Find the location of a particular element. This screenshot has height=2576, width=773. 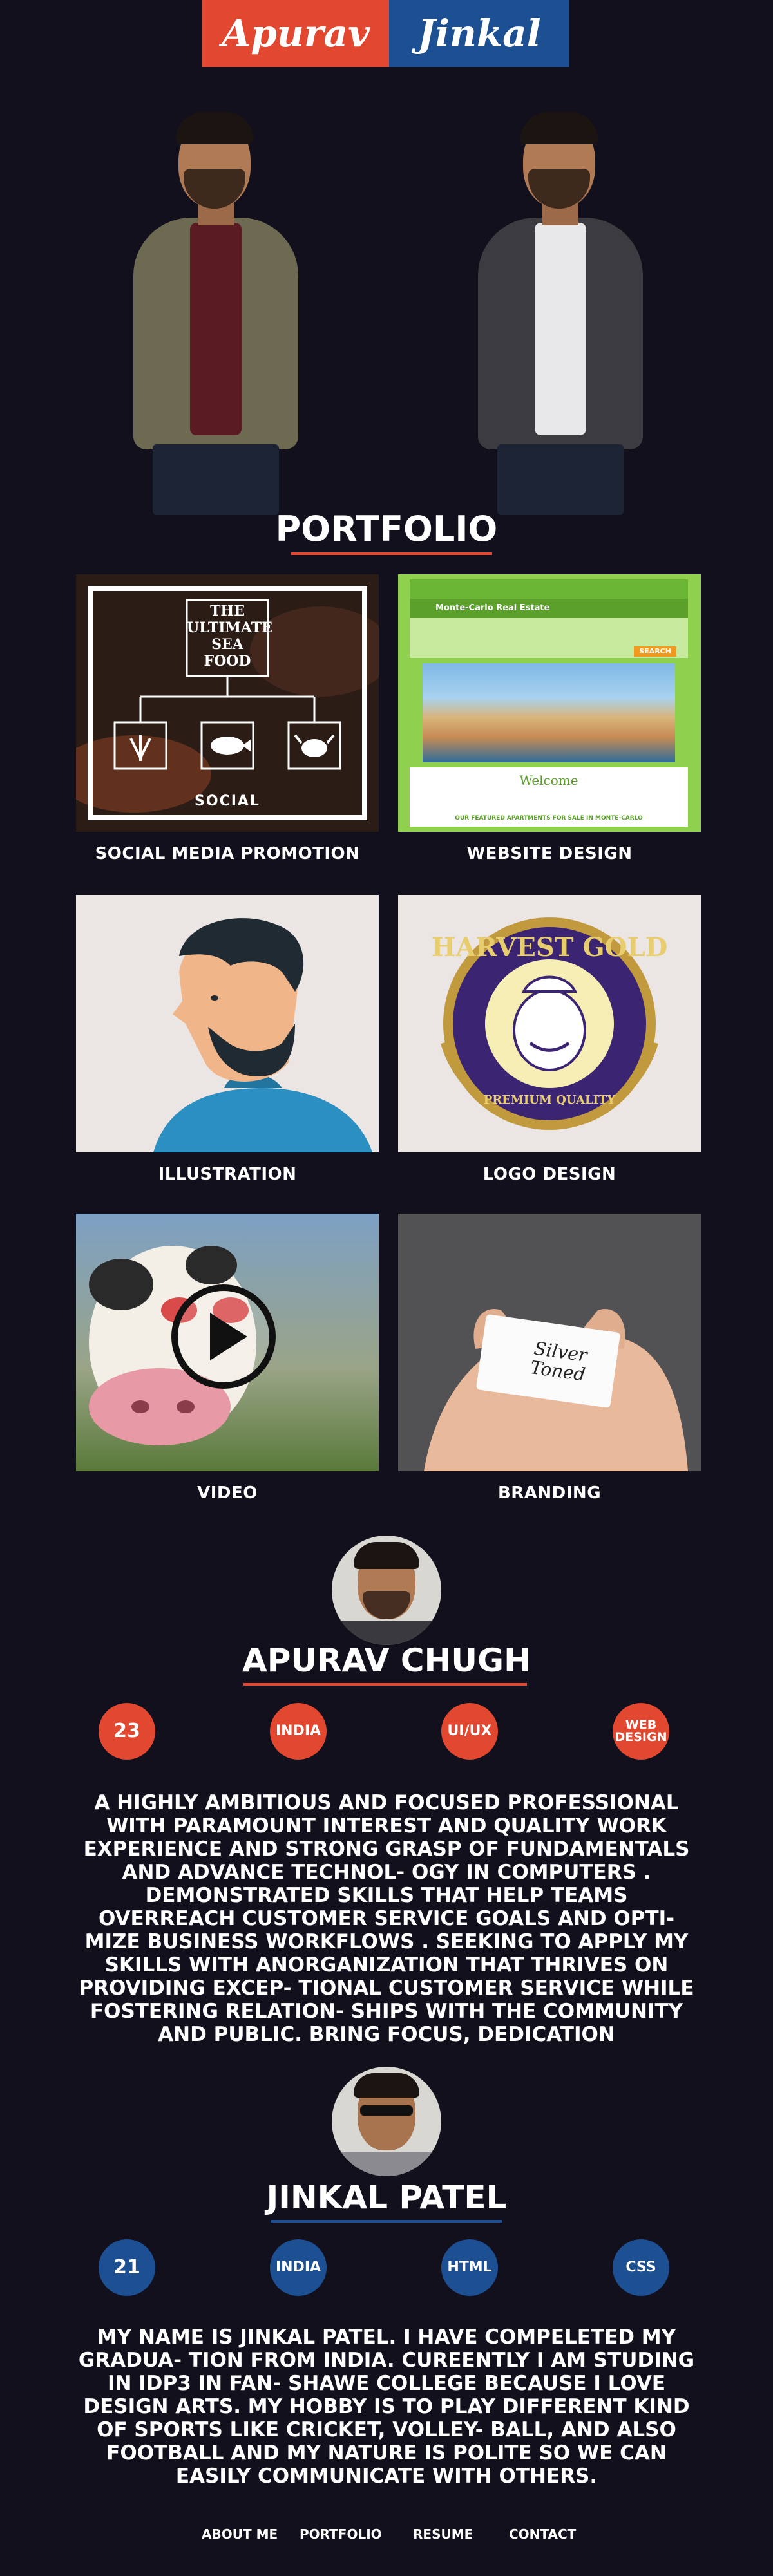

apurav-stat-skill-web: WEB DESIGN is located at coordinates (641, 1731).